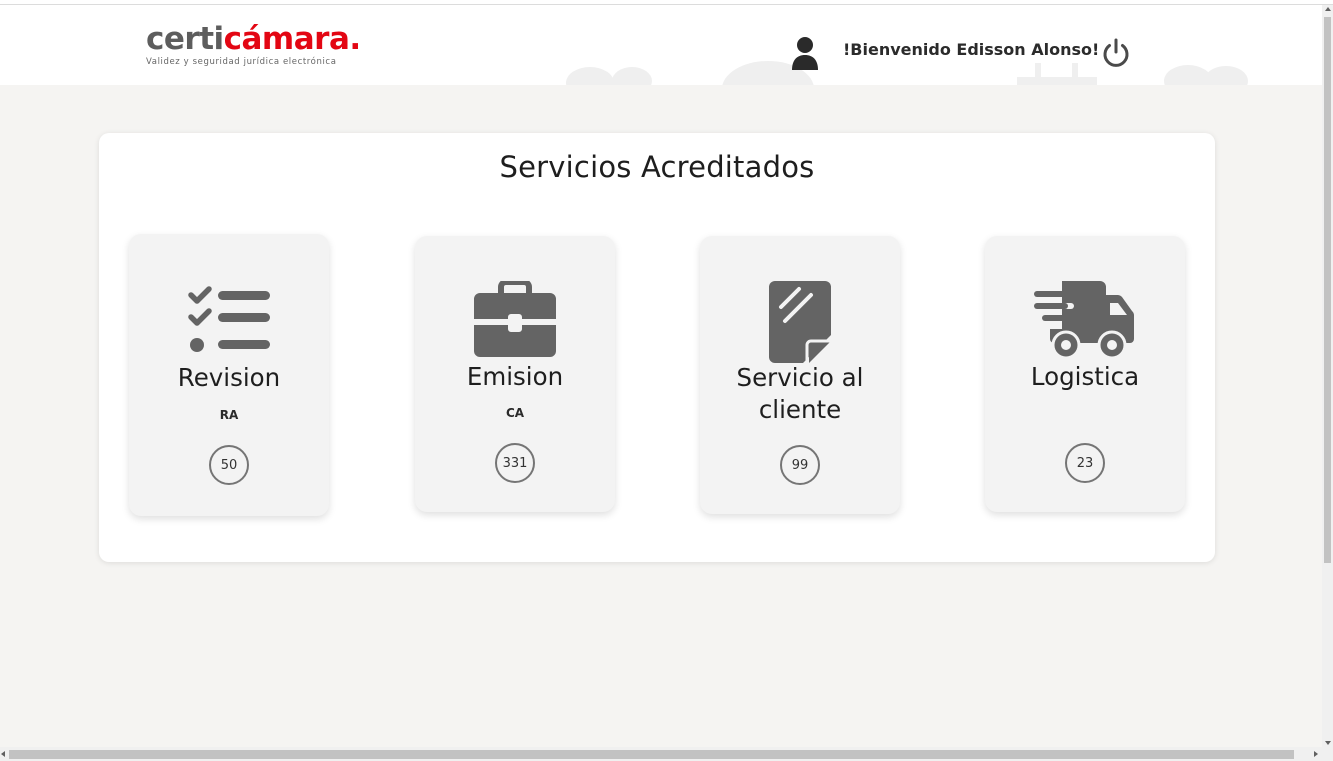 This screenshot has height=761, width=1333. What do you see at coordinates (515, 413) in the screenshot?
I see `service-code: CA` at bounding box center [515, 413].